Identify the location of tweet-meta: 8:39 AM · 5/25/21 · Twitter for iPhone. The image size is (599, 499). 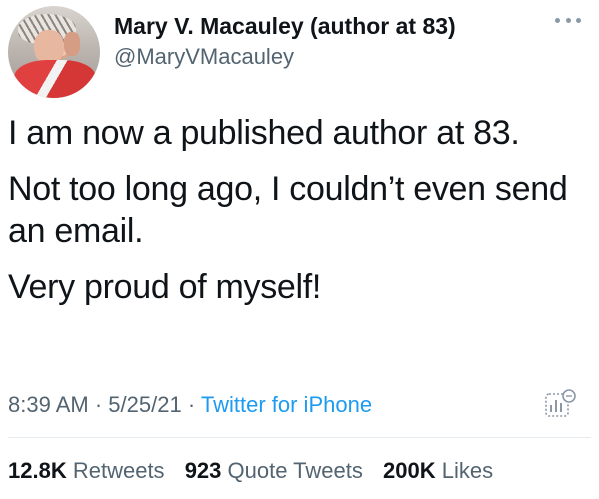
(190, 405).